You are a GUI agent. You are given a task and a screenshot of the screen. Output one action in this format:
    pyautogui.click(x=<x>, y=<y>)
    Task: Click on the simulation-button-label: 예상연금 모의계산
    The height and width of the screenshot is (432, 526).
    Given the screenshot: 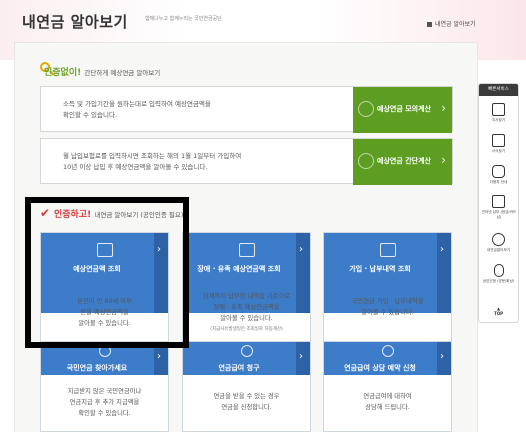 What is the action you would take?
    pyautogui.click(x=404, y=109)
    